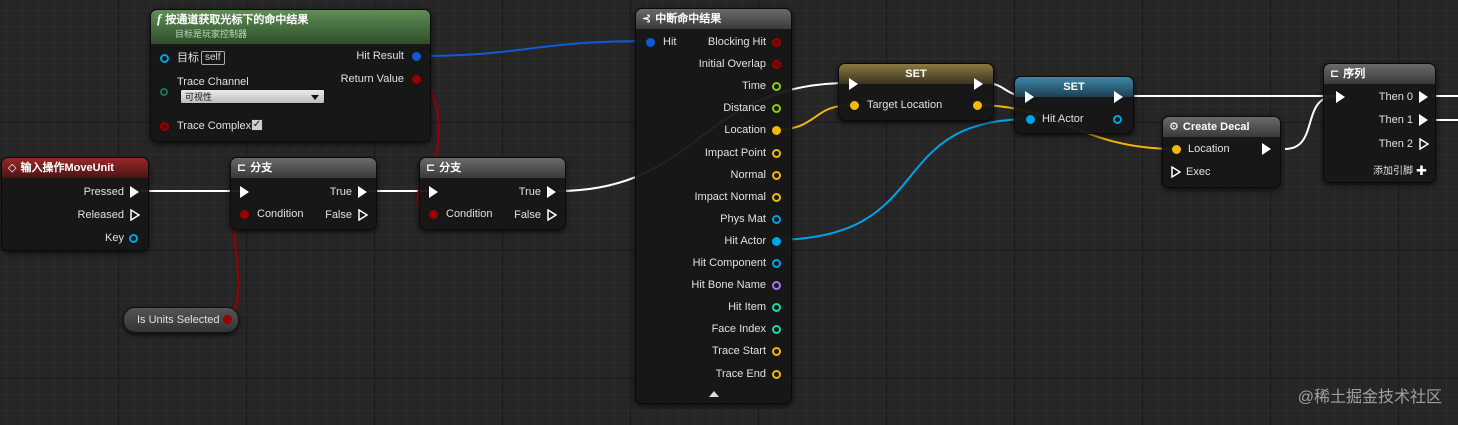 The width and height of the screenshot is (1458, 425). Describe the element at coordinates (1029, 97) in the screenshot. I see `set2-exec-in` at that location.